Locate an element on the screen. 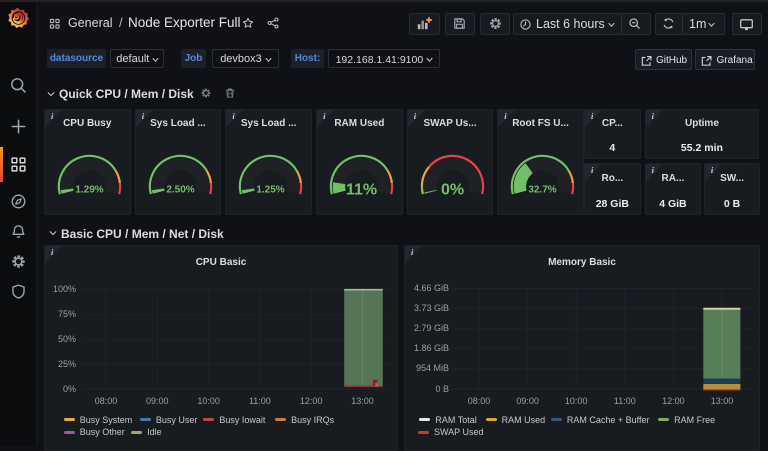 The height and width of the screenshot is (451, 768). svg-text: 1.25% is located at coordinates (271, 190).